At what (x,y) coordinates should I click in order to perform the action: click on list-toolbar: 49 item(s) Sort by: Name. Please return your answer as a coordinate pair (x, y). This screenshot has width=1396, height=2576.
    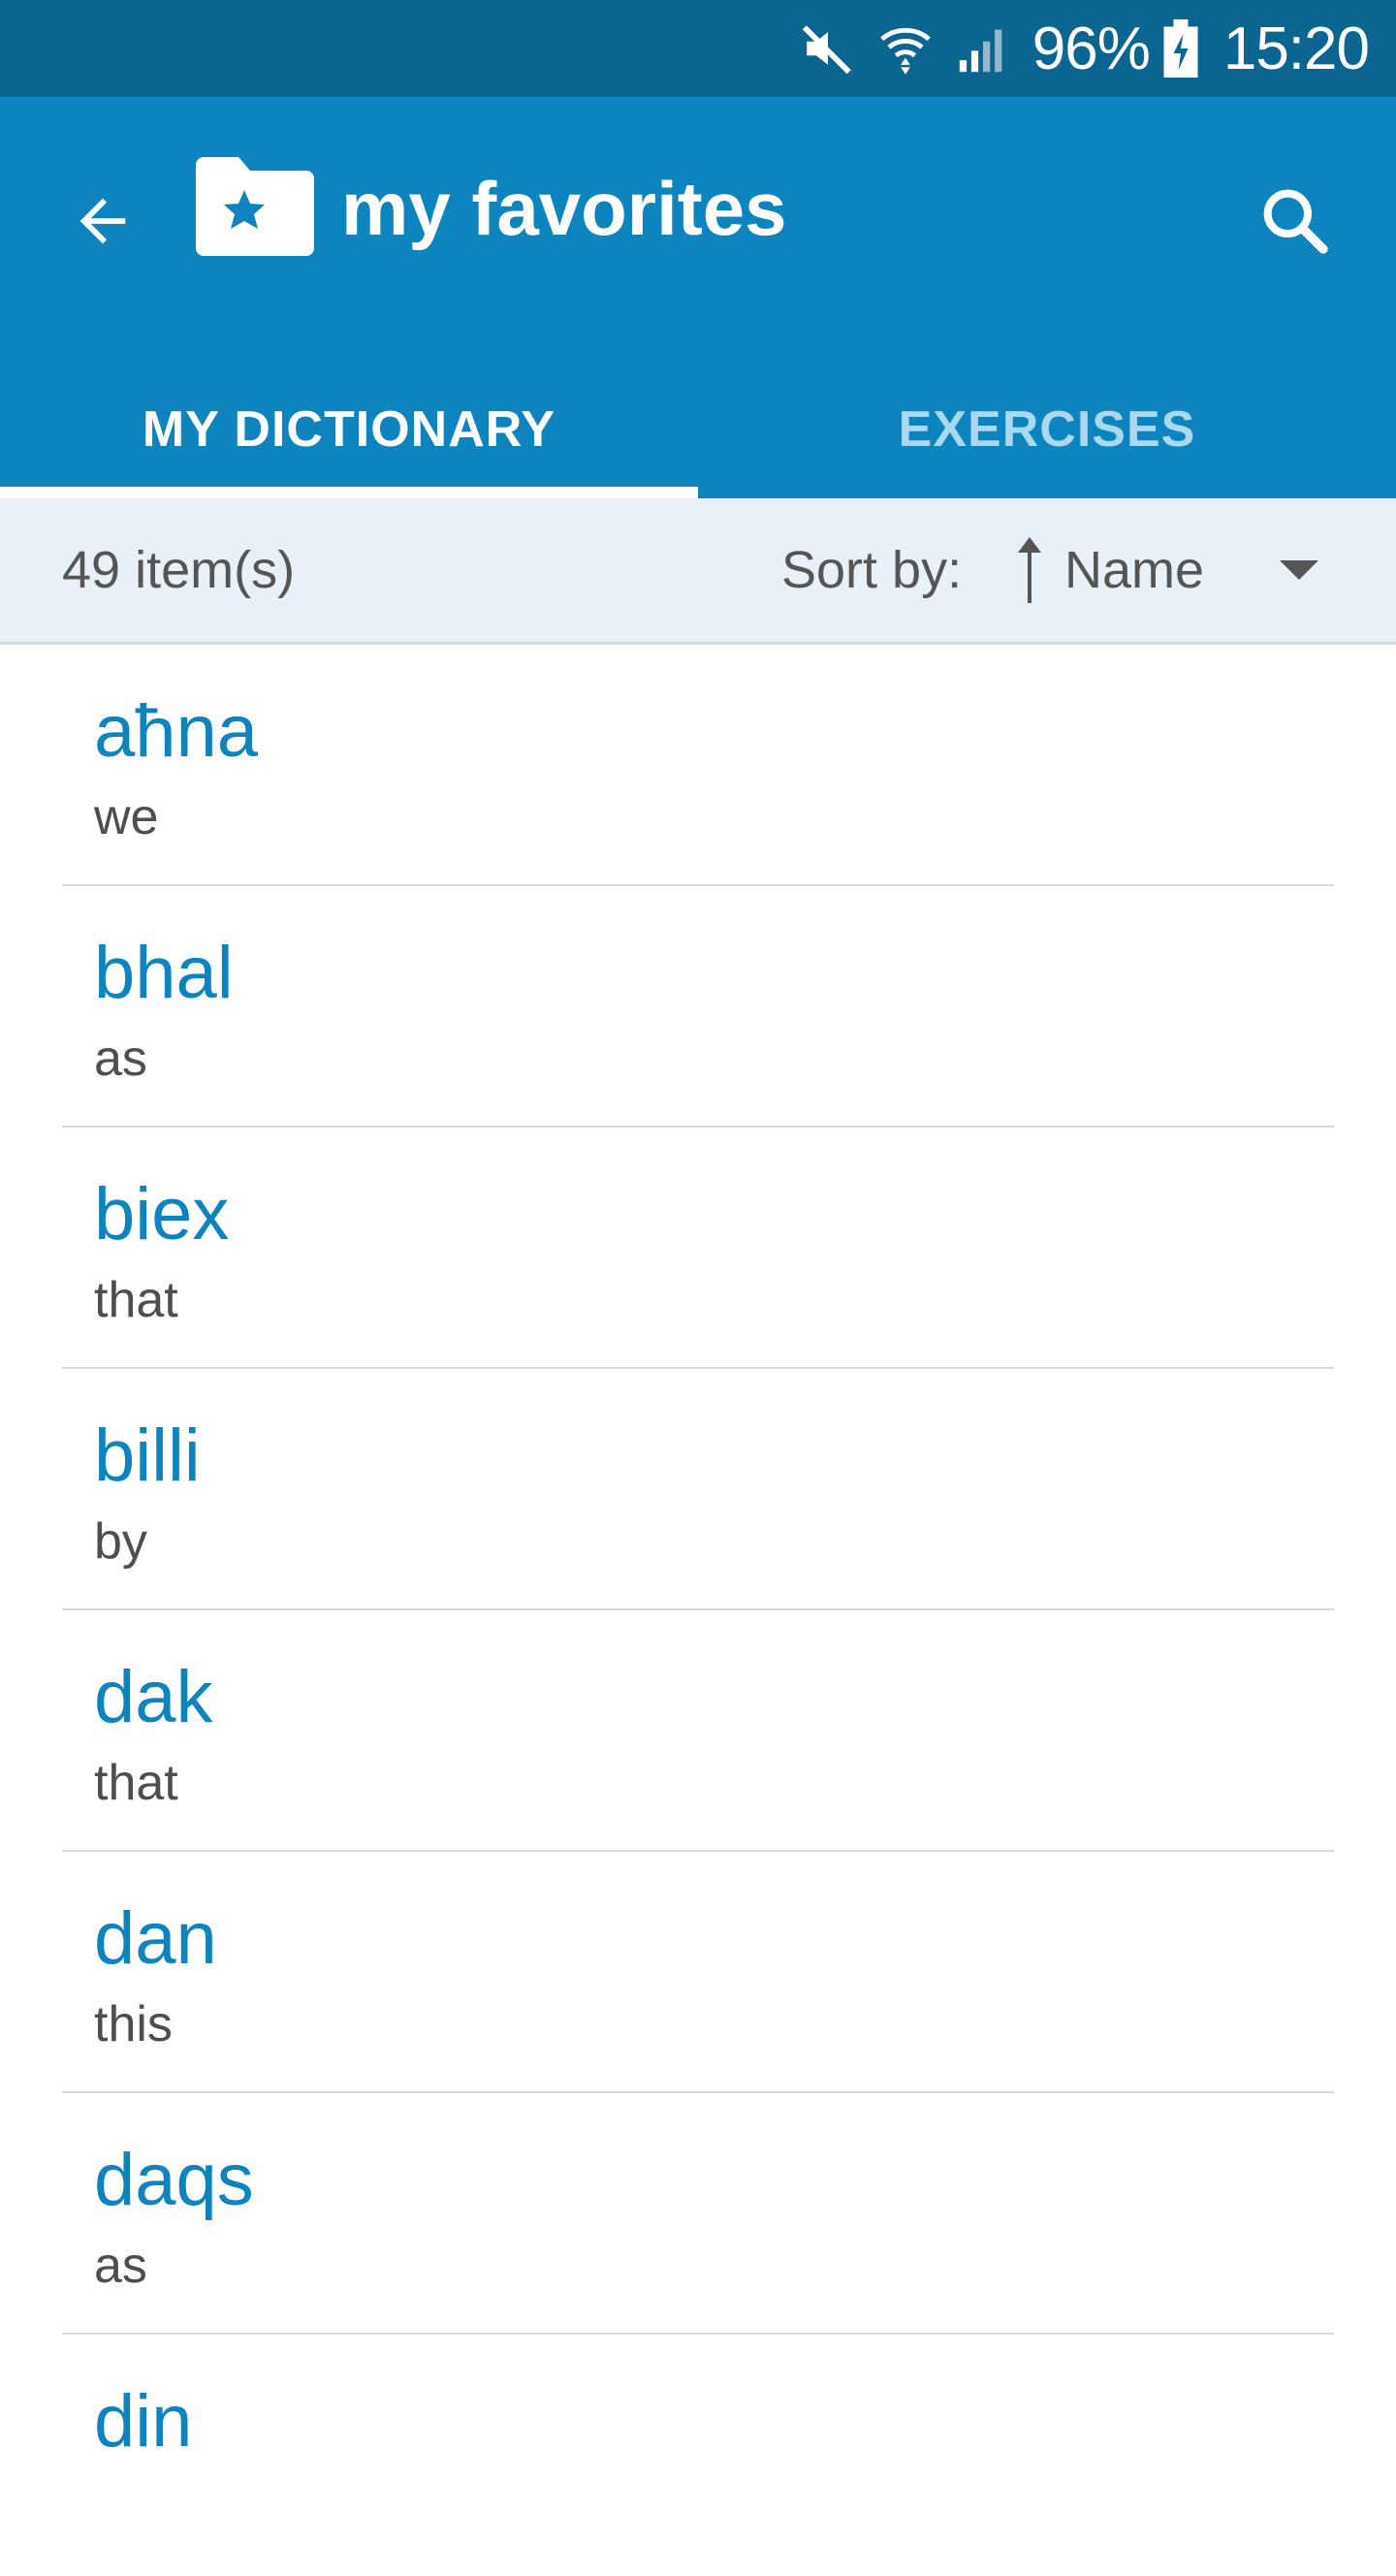
    Looking at the image, I should click on (698, 571).